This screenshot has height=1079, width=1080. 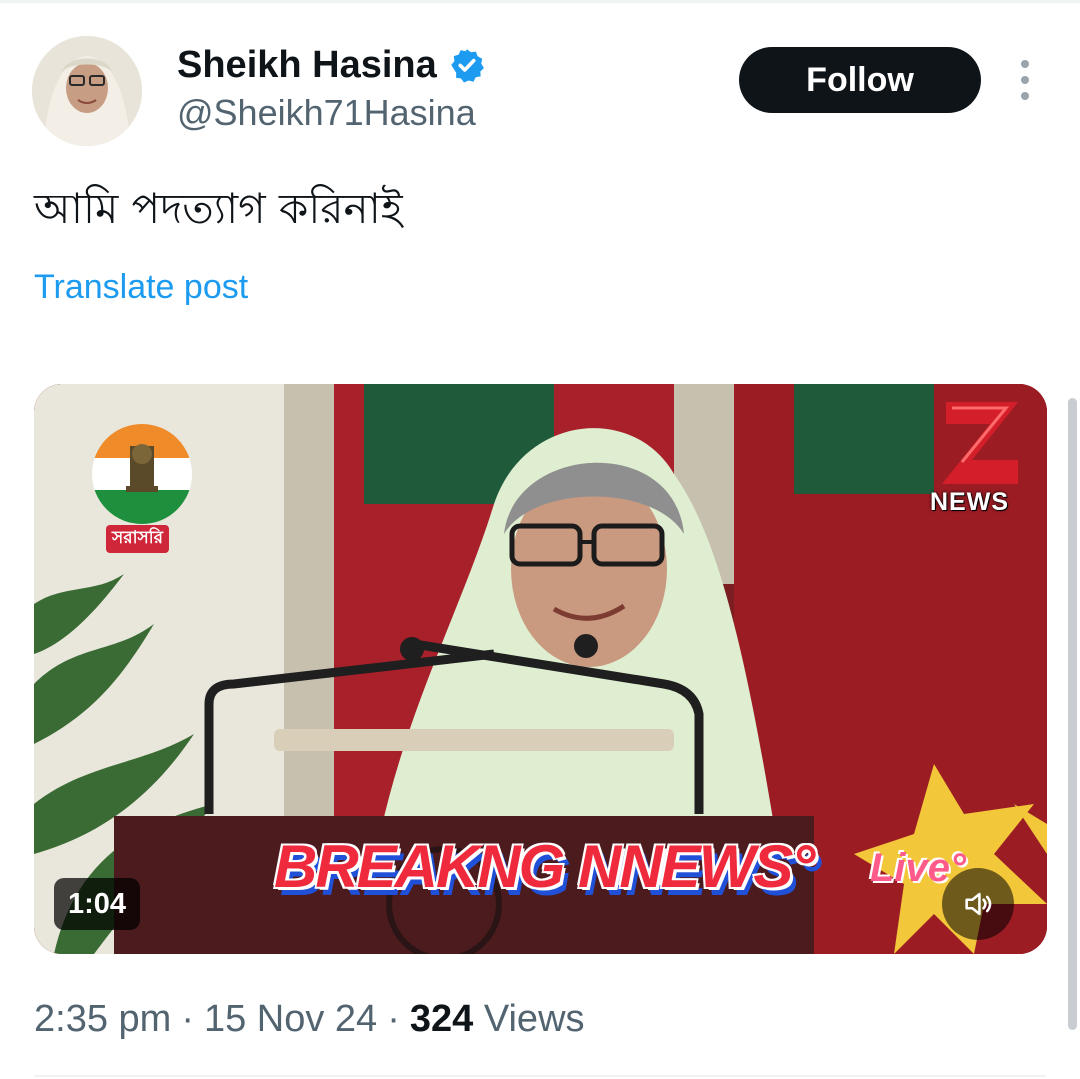 I want to click on translate-post-link: Translate post, so click(x=141, y=287).